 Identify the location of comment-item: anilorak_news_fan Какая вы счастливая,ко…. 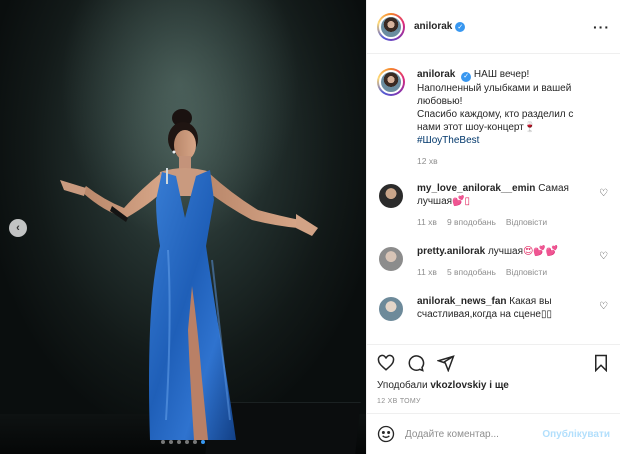
(493, 311).